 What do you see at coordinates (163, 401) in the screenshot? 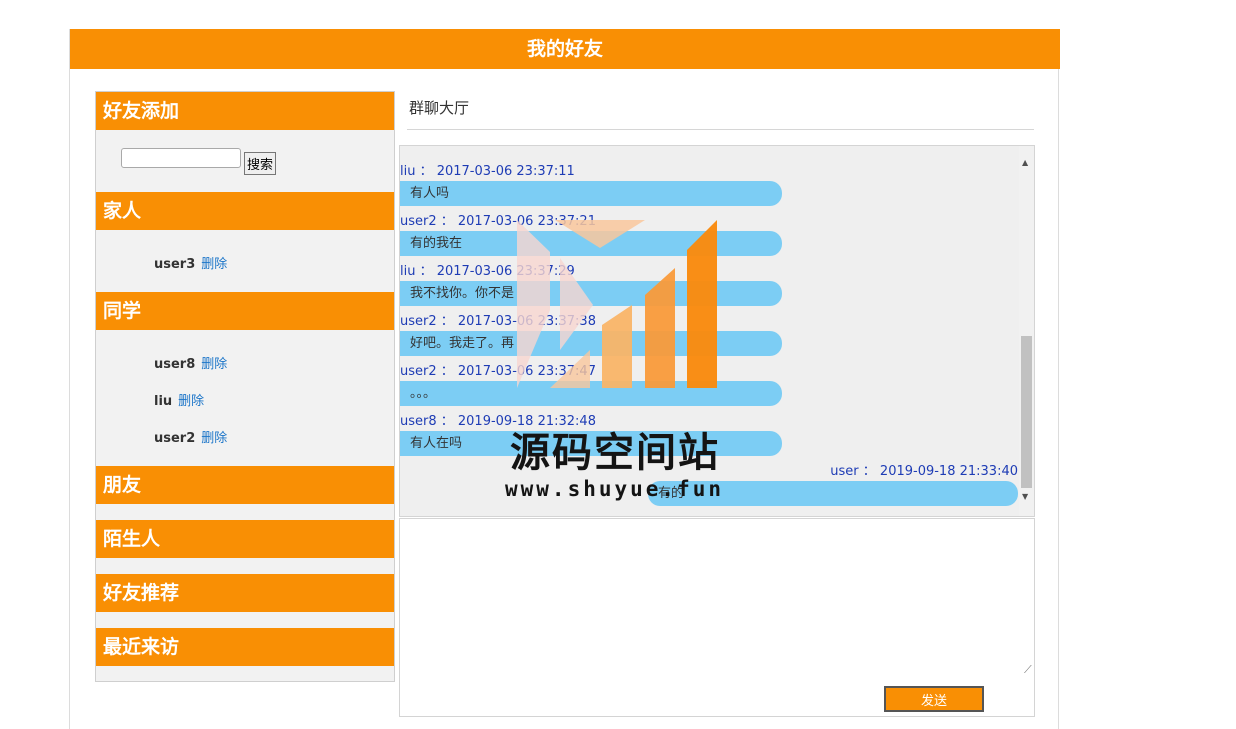
I see `friend-name: liu` at bounding box center [163, 401].